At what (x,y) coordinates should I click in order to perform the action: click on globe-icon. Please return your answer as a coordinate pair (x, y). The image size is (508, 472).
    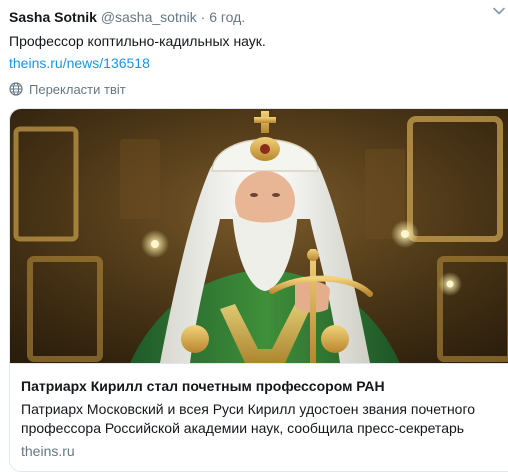
    Looking at the image, I should click on (16, 89).